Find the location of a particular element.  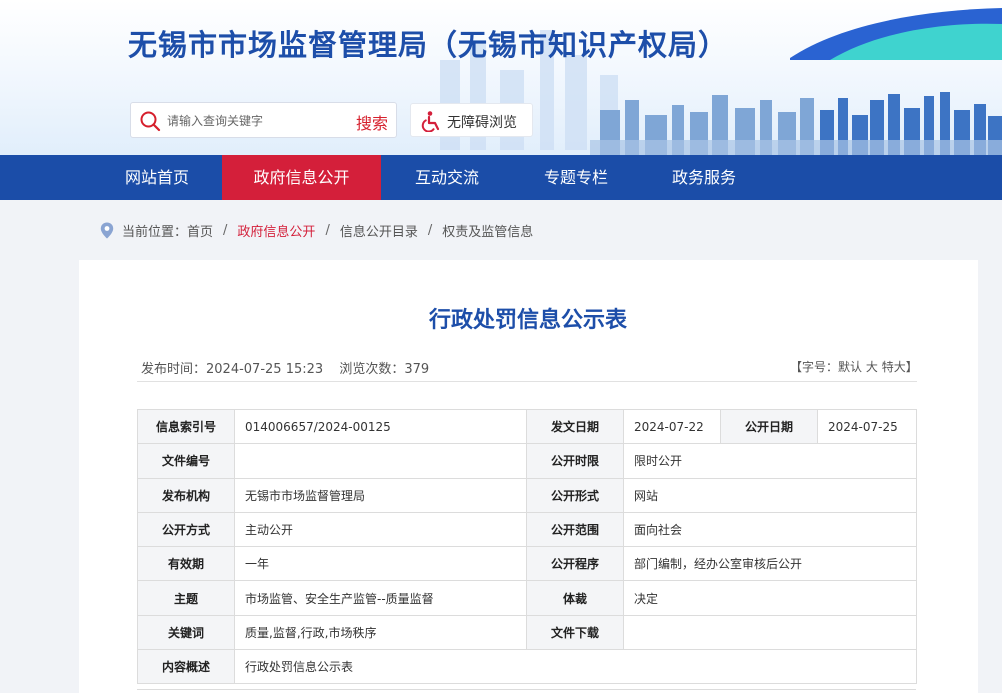

search-button: 搜索 is located at coordinates (372, 122).